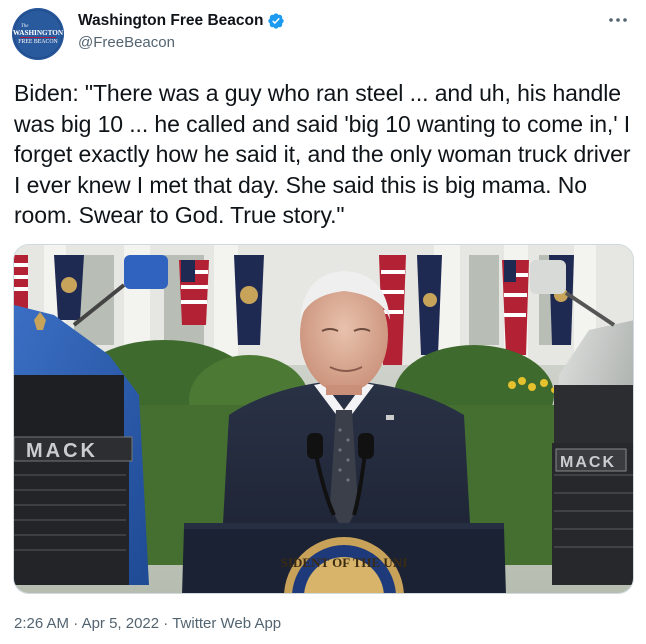  I want to click on tweet-source: Twitter Web App, so click(226, 623).